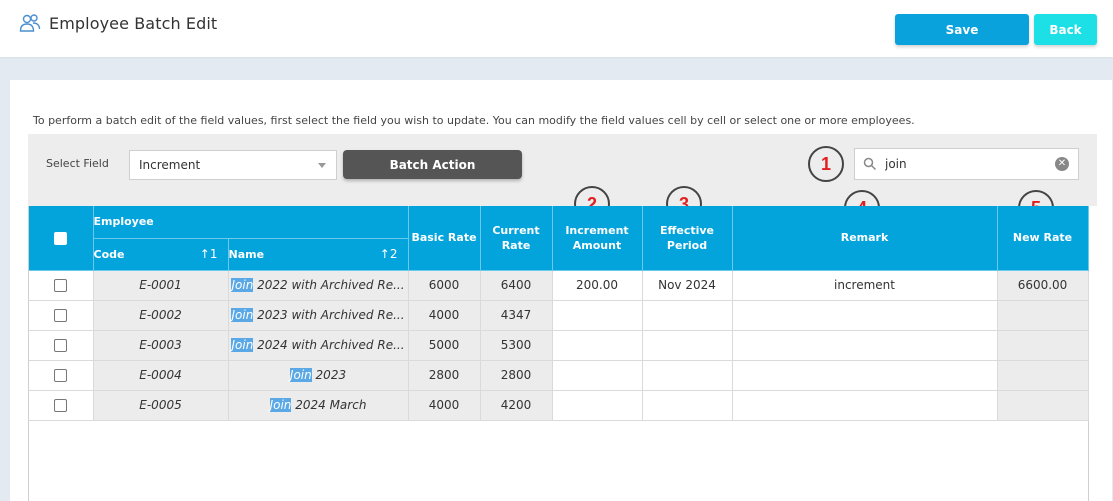  Describe the element at coordinates (1043, 285) in the screenshot. I see `new-rate-cell: 6600.00` at that location.